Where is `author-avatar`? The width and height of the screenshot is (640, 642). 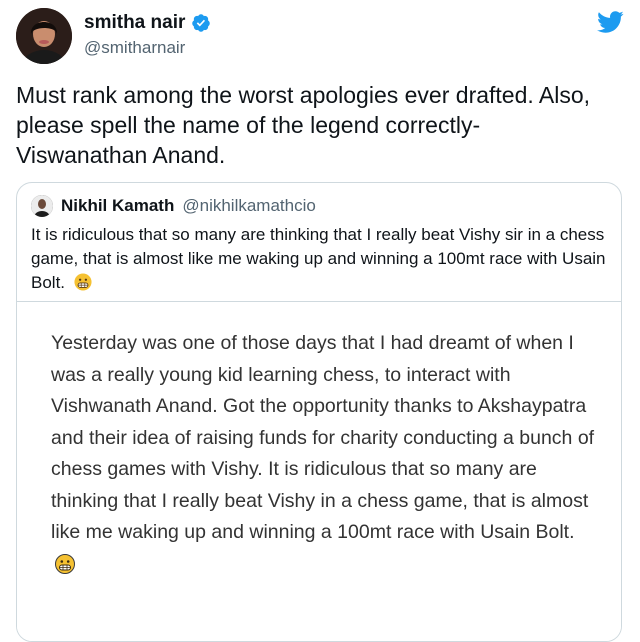
author-avatar is located at coordinates (44, 36).